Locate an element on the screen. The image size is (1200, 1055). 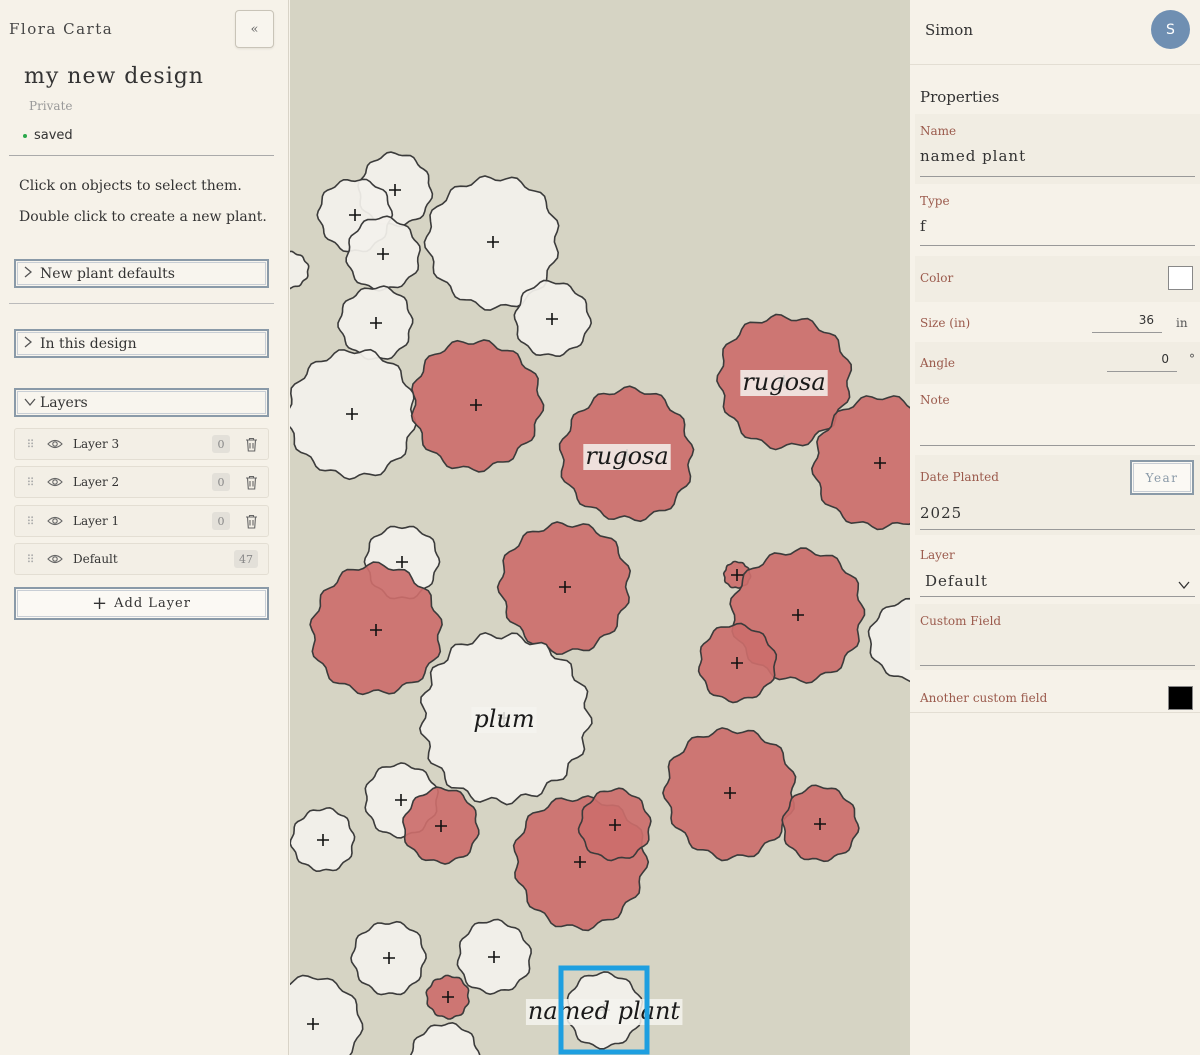
layer-row: ⠿ Default 47 is located at coordinates (141, 559).